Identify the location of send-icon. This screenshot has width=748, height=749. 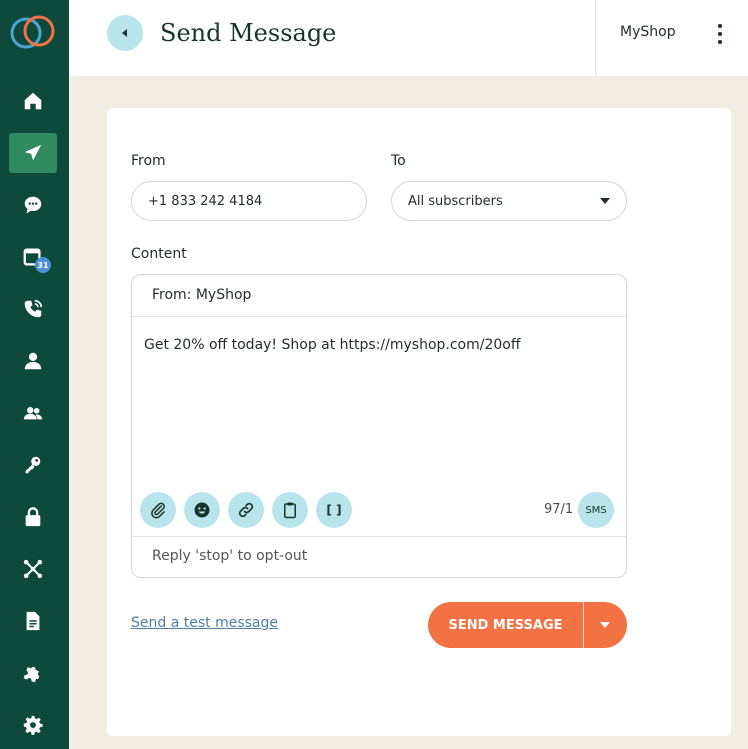
(33, 152).